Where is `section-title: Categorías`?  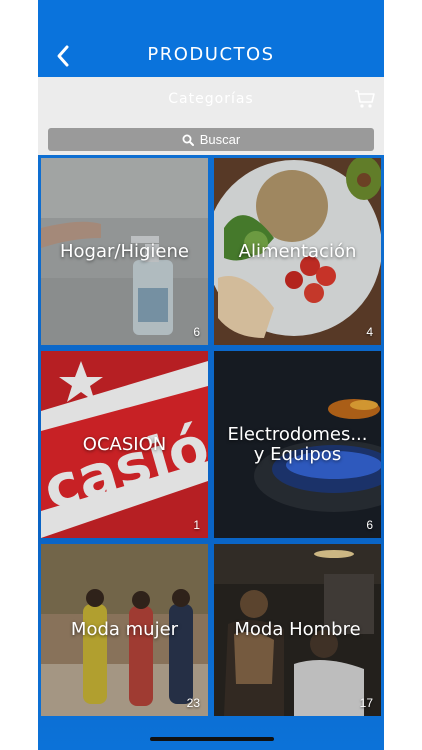 section-title: Categorías is located at coordinates (211, 99).